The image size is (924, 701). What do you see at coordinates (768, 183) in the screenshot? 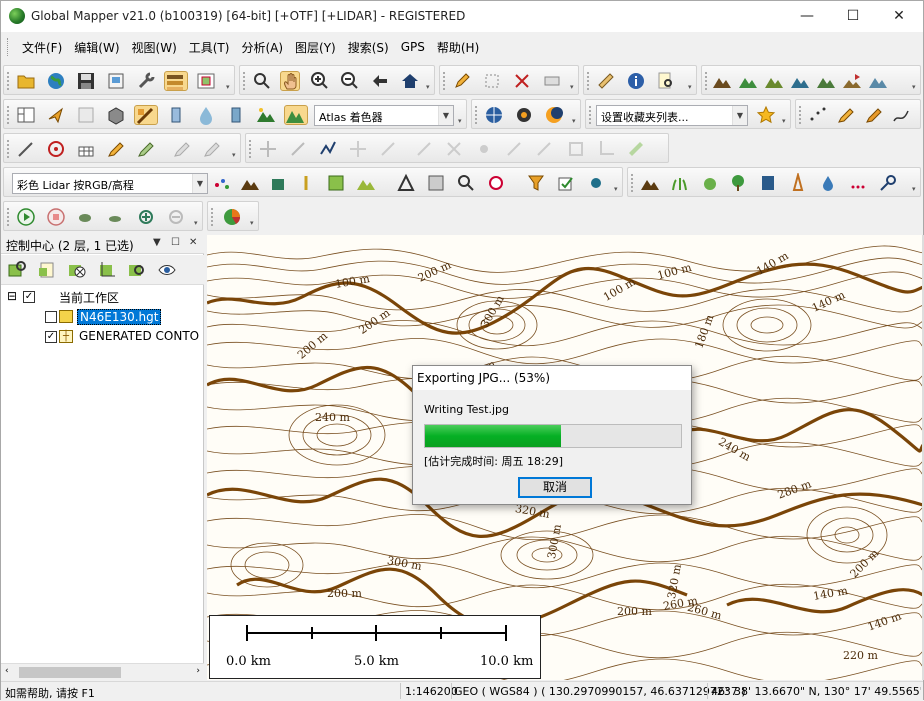
I see `building-icon` at bounding box center [768, 183].